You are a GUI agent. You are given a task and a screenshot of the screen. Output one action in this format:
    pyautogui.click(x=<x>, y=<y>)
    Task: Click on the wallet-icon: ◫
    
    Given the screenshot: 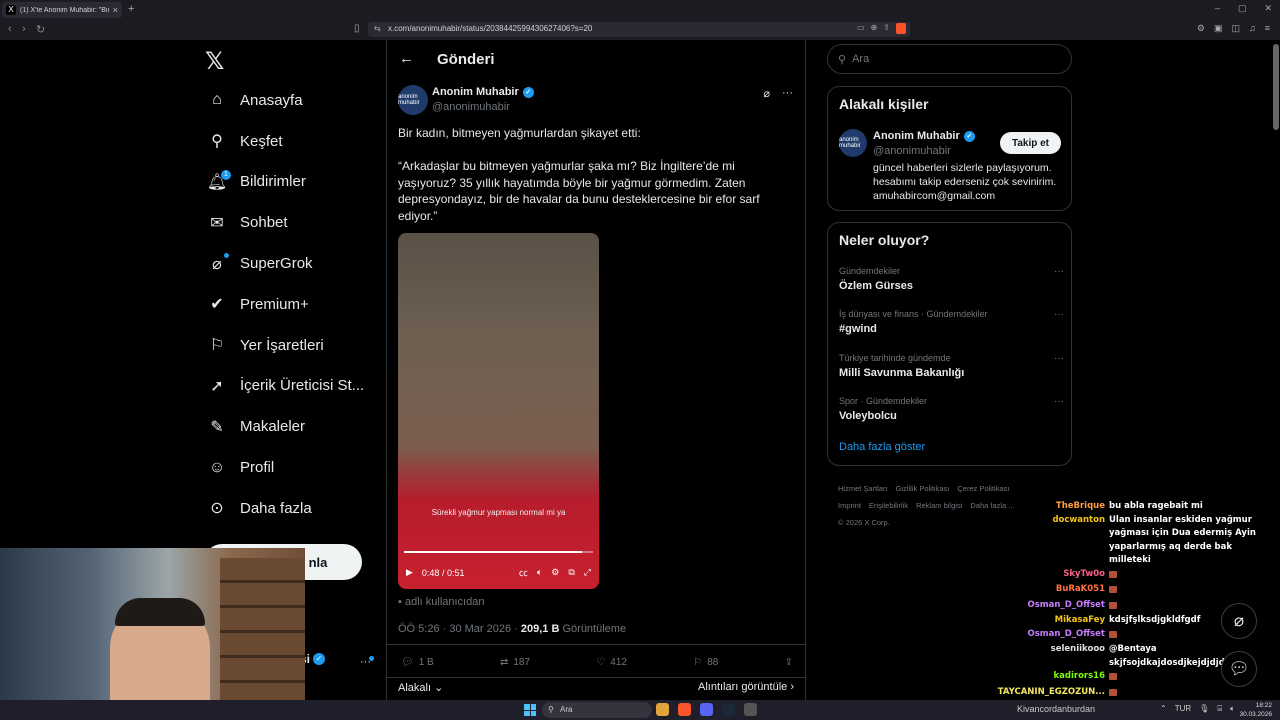 What is the action you would take?
    pyautogui.click(x=1235, y=28)
    